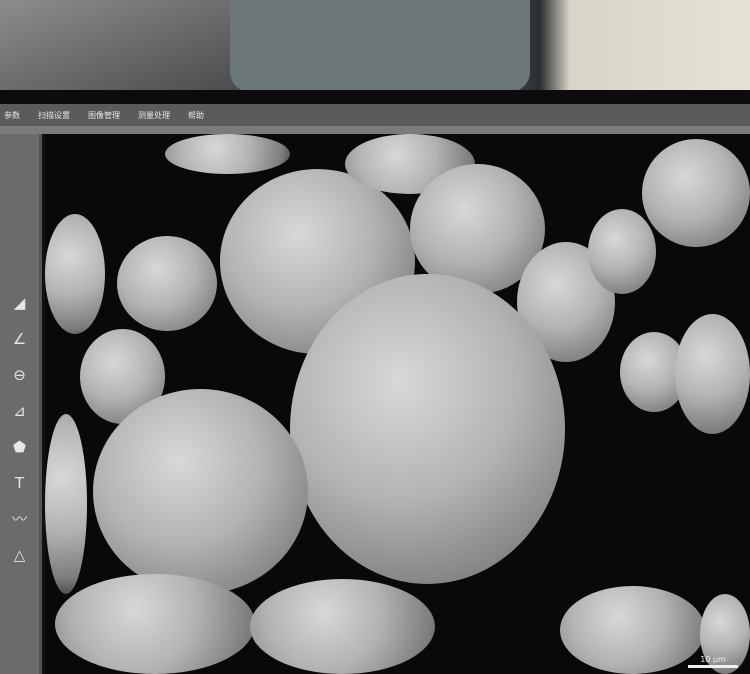 This screenshot has width=750, height=674. I want to click on circle-line-icon: ⊖, so click(19, 375).